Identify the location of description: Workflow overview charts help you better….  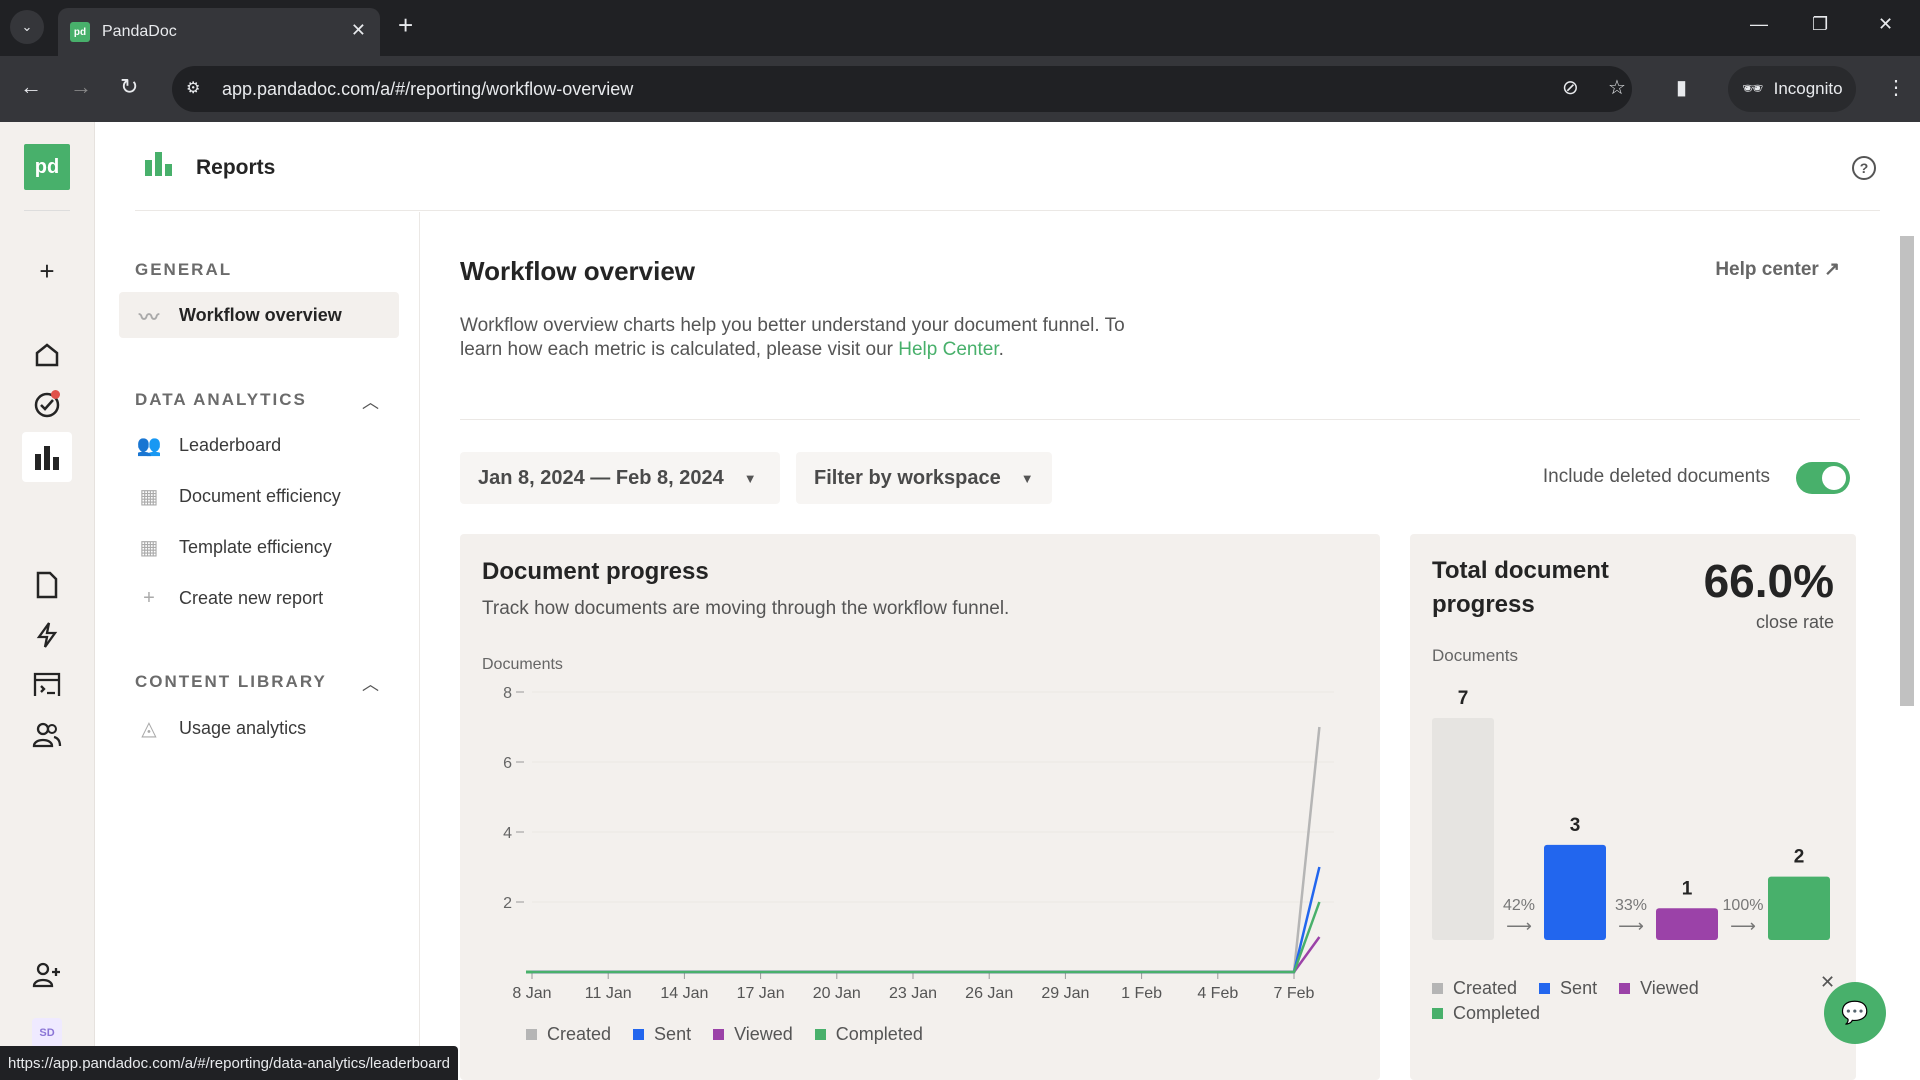
(800, 338).